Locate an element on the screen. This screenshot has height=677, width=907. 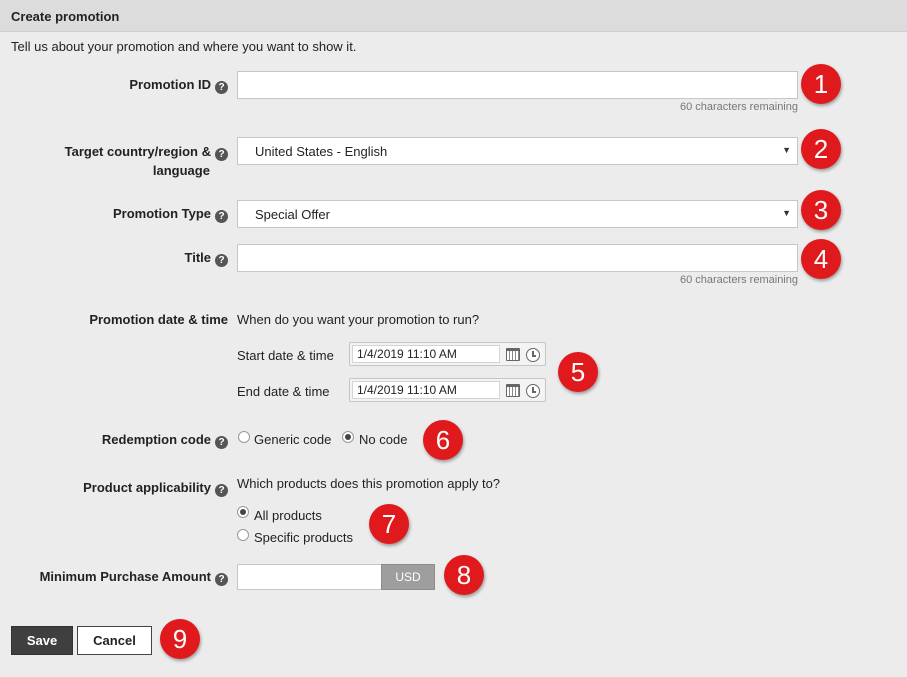
end-date-label: End date & time is located at coordinates (283, 391).